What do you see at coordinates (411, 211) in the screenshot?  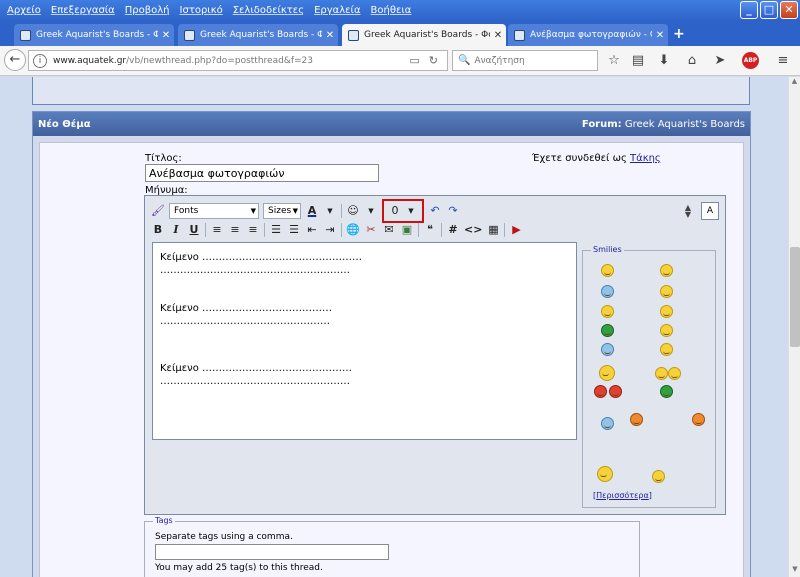 I see `attachment-dropdown-icon: ▼` at bounding box center [411, 211].